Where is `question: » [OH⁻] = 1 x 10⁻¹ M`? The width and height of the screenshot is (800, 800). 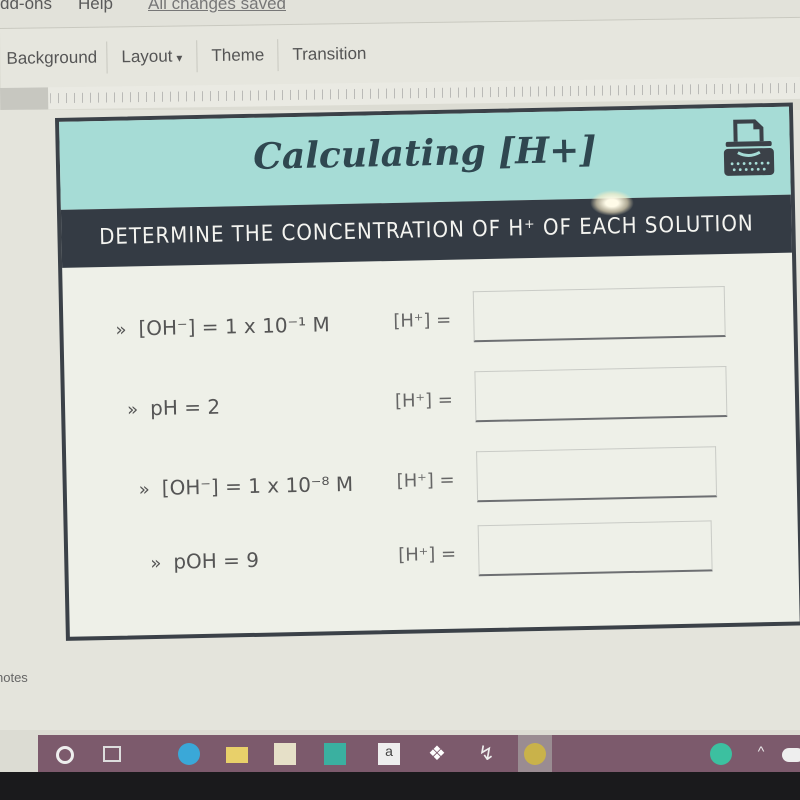 question: » [OH⁻] = 1 x 10⁻¹ M is located at coordinates (222, 326).